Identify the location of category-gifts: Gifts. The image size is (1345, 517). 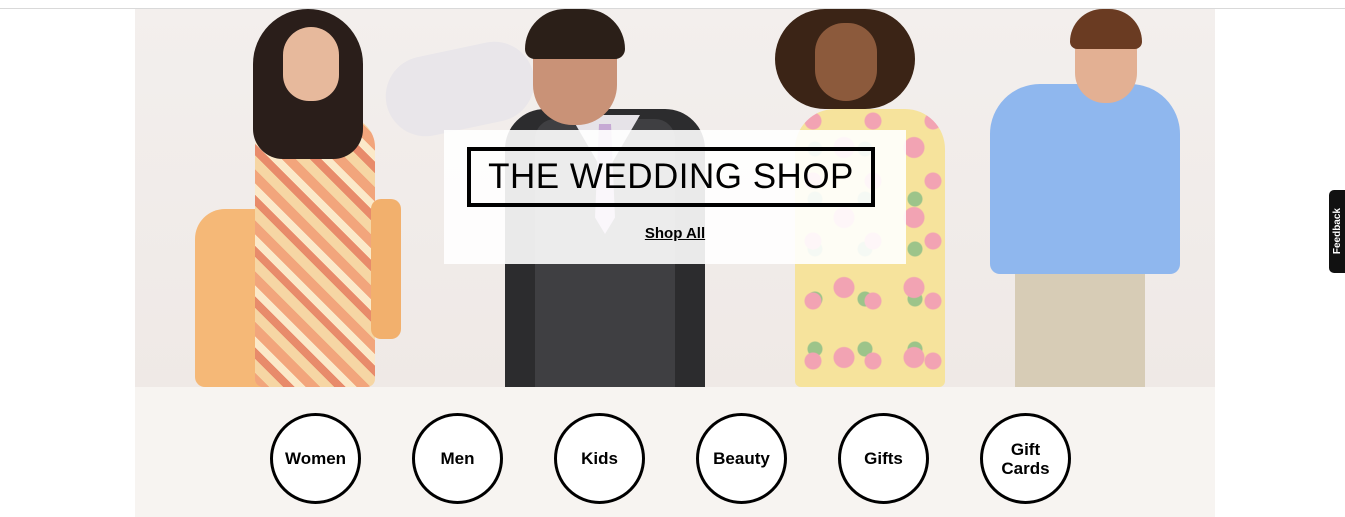
(883, 458).